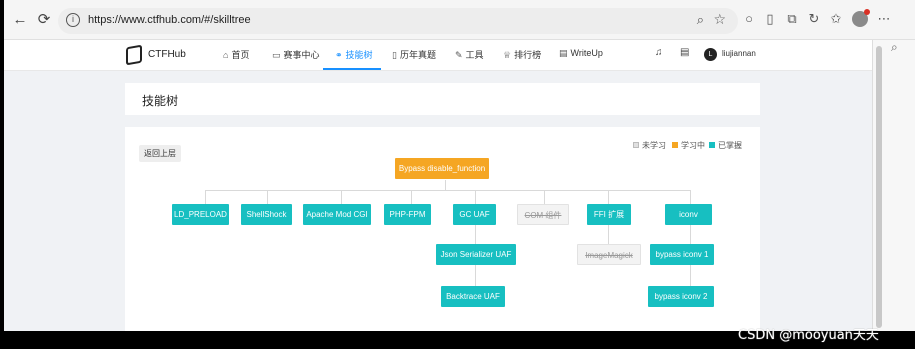 The image size is (915, 349). Describe the element at coordinates (73, 20) in the screenshot. I see `site-info-icon: i` at that location.